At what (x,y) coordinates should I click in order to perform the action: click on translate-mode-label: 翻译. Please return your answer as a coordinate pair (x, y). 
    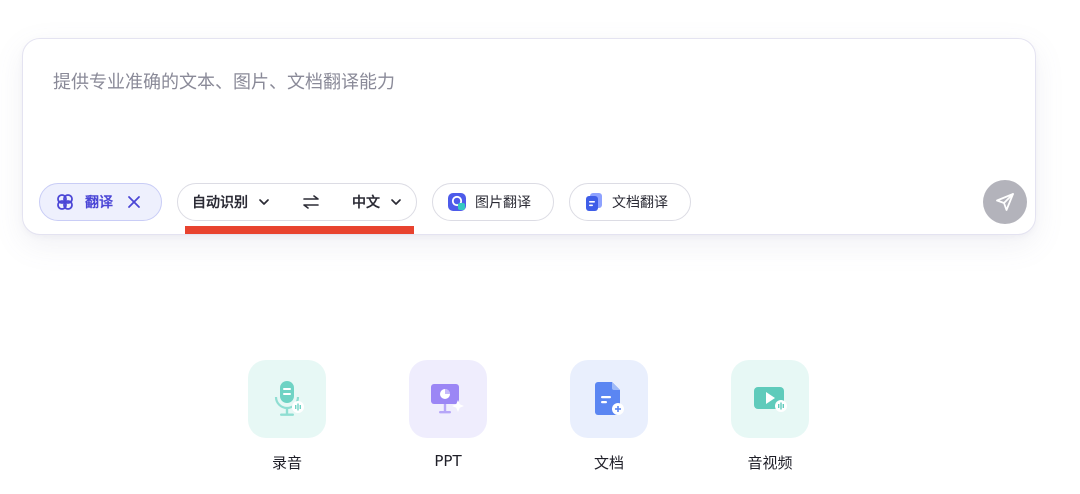
    Looking at the image, I should click on (99, 203).